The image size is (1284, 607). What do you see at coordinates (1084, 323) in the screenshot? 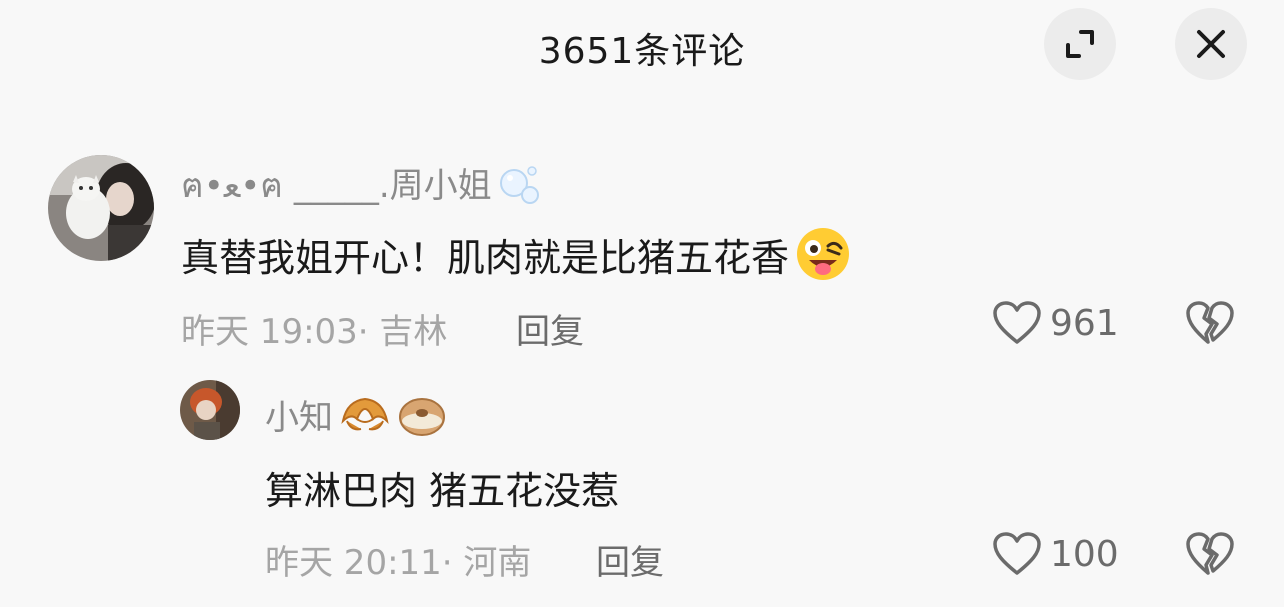
I see `like-count: 961` at bounding box center [1084, 323].